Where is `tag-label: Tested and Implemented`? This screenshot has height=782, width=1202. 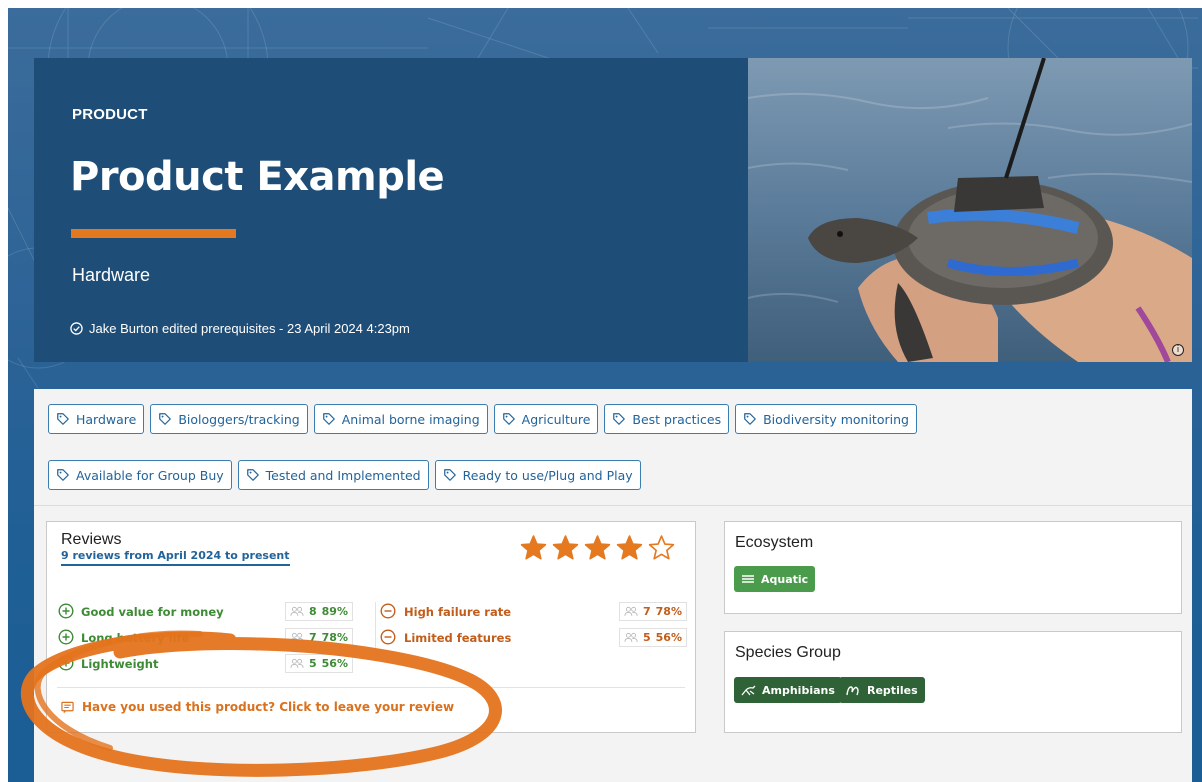
tag-label: Tested and Implemented is located at coordinates (343, 475).